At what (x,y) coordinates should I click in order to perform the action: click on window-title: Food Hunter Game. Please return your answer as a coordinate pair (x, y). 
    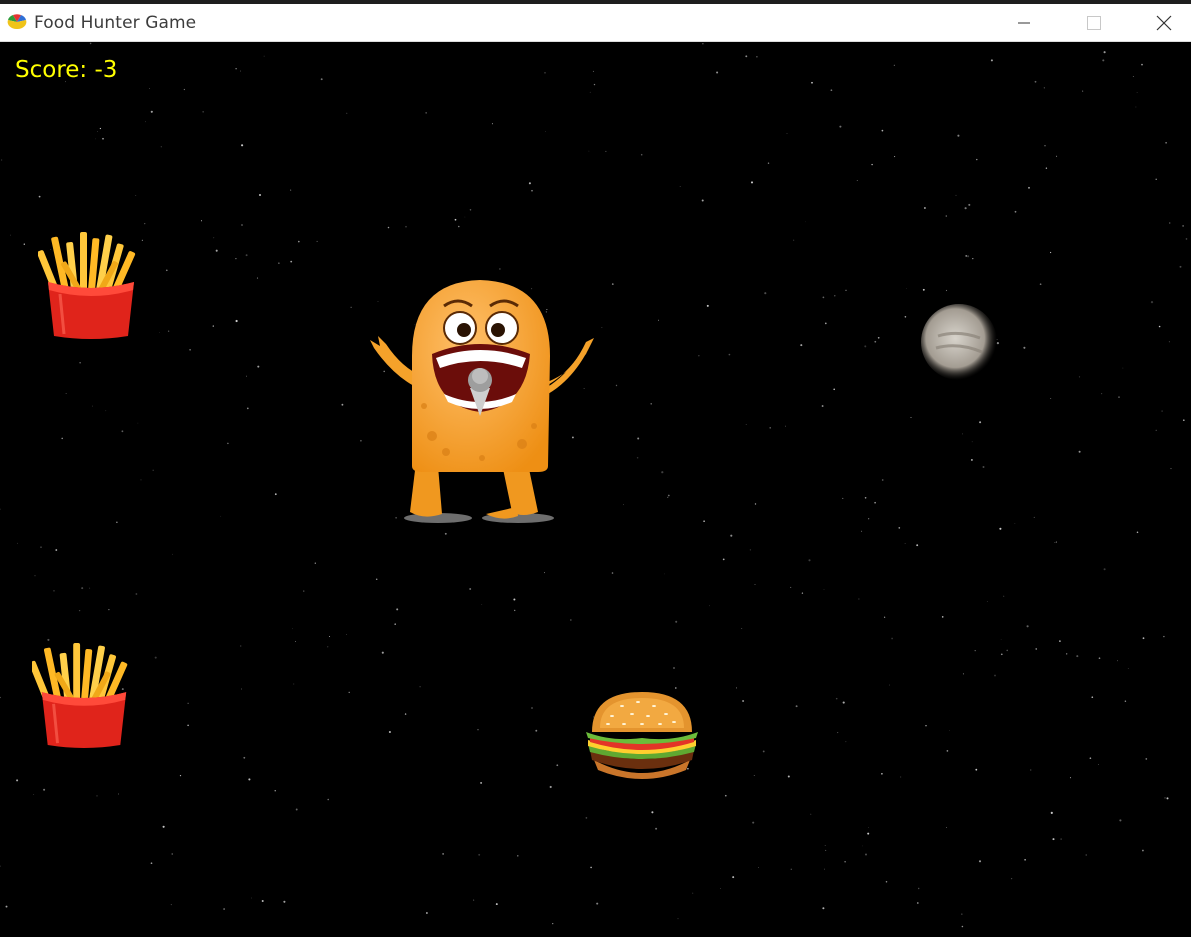
    Looking at the image, I should click on (115, 23).